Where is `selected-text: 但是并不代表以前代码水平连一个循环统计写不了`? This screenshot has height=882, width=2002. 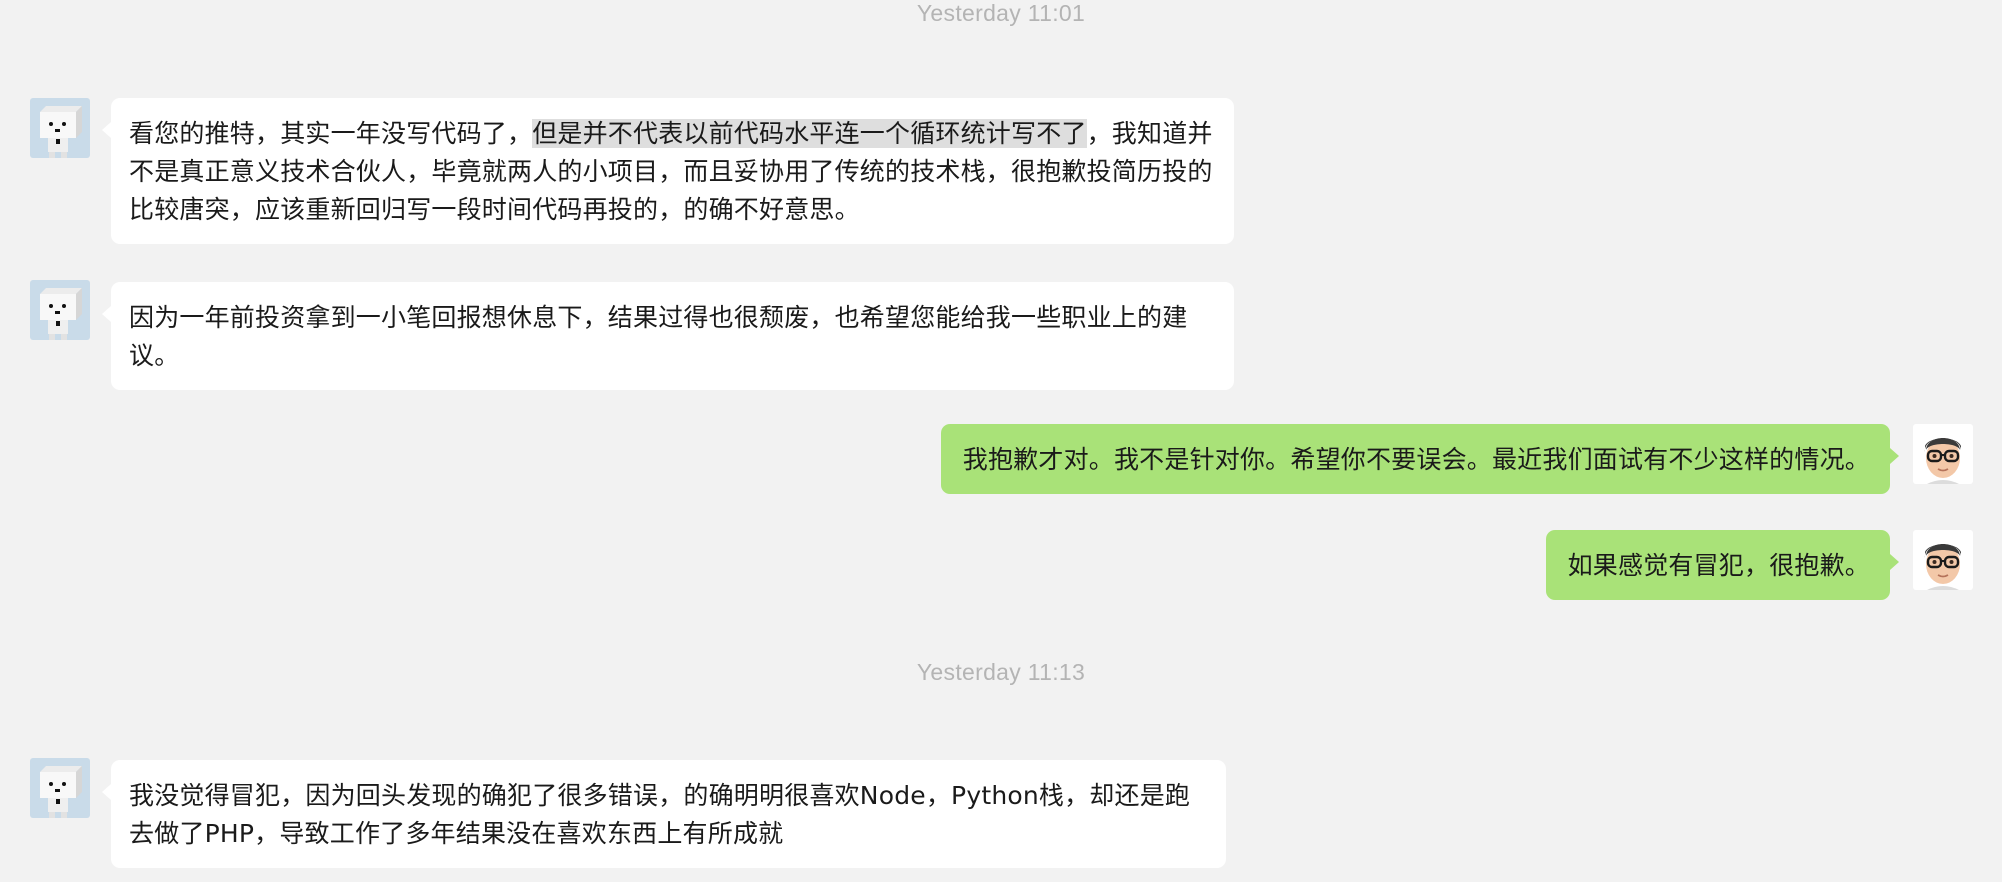 selected-text: 但是并不代表以前代码水平连一个循环统计写不了 is located at coordinates (809, 133).